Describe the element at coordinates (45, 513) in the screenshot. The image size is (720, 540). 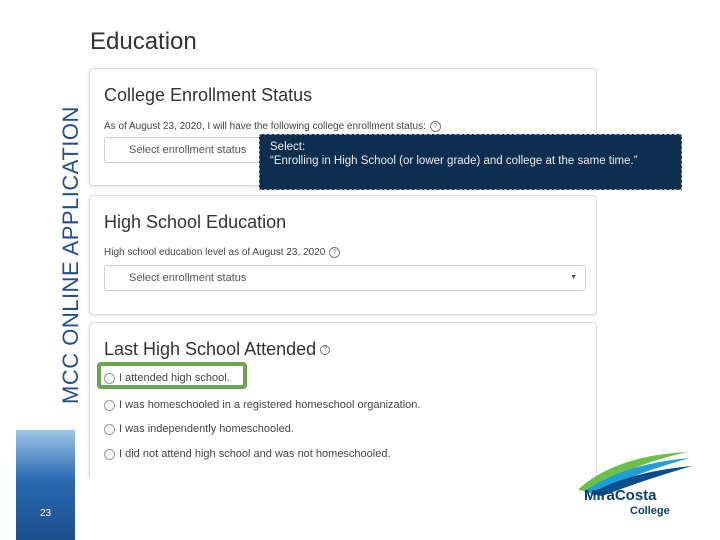
I see `page-number: 23` at that location.